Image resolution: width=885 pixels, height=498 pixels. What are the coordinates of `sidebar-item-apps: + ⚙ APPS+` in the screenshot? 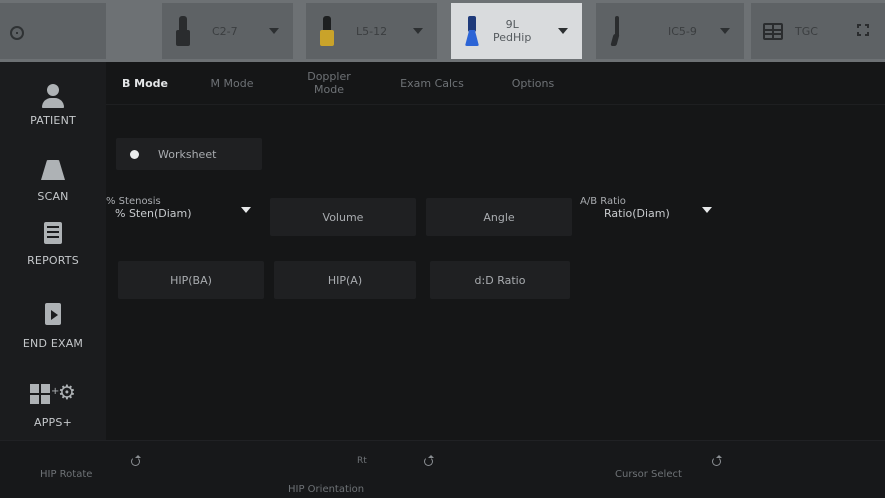 It's located at (53, 404).